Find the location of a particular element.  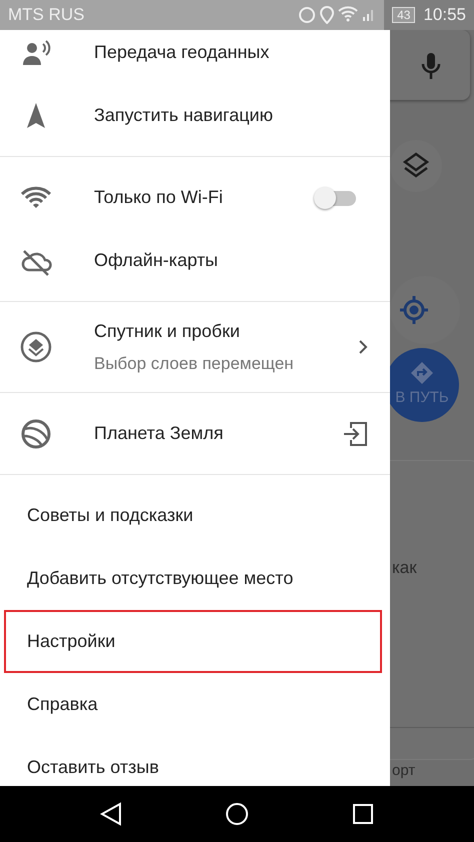

menu-item: Добавить отсутствующее место is located at coordinates (193, 578).